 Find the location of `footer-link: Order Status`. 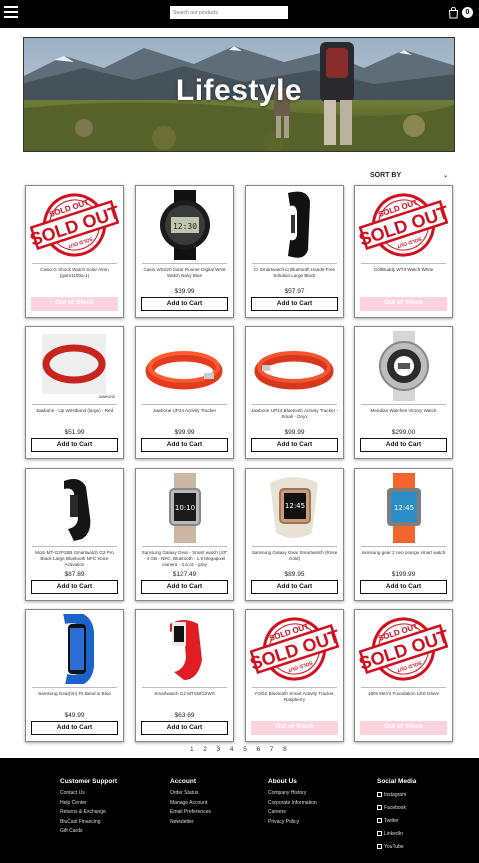

footer-link: Order Status is located at coordinates (190, 794).